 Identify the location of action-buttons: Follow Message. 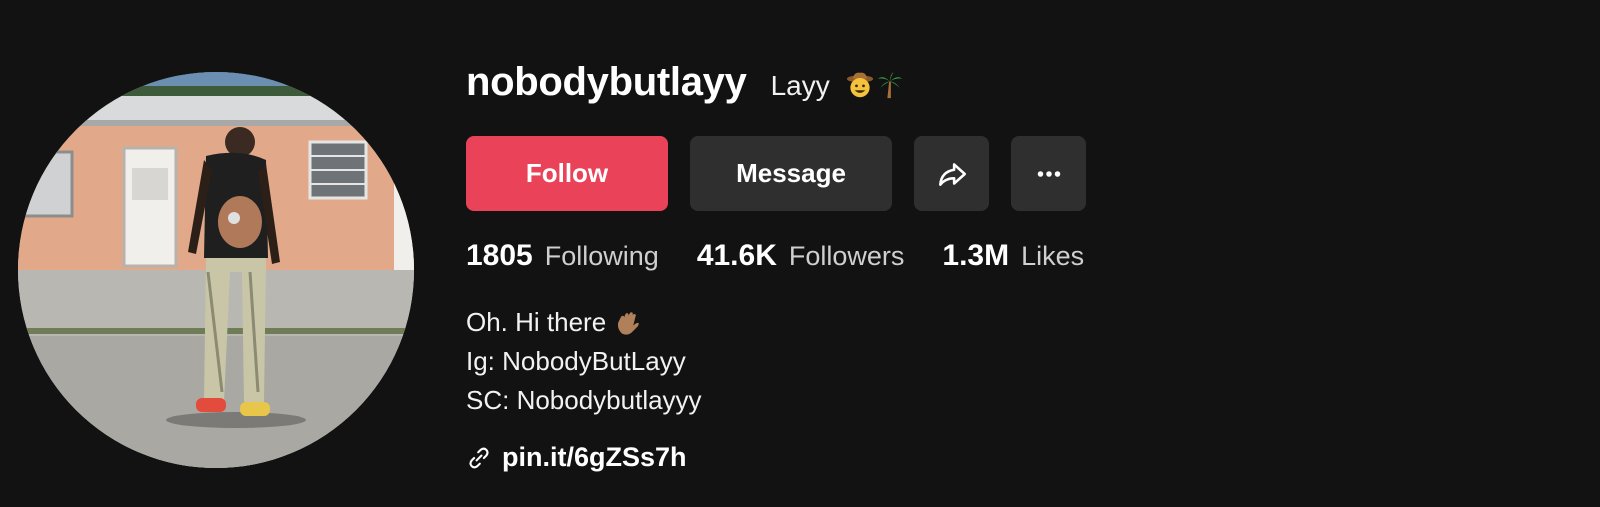
(1016, 173).